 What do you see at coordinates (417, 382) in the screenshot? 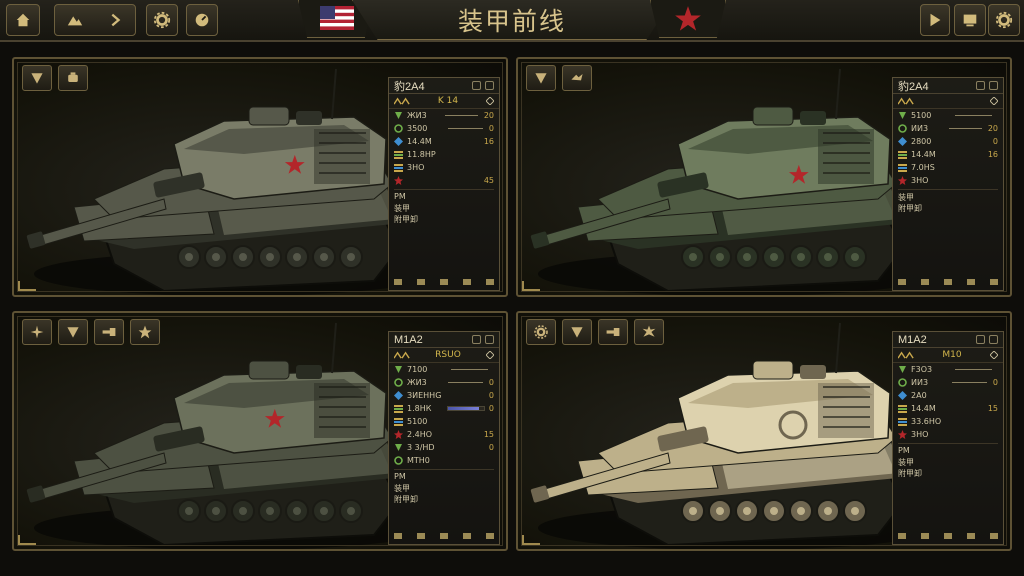
I see `stat-label: ЖИ3` at bounding box center [417, 382].